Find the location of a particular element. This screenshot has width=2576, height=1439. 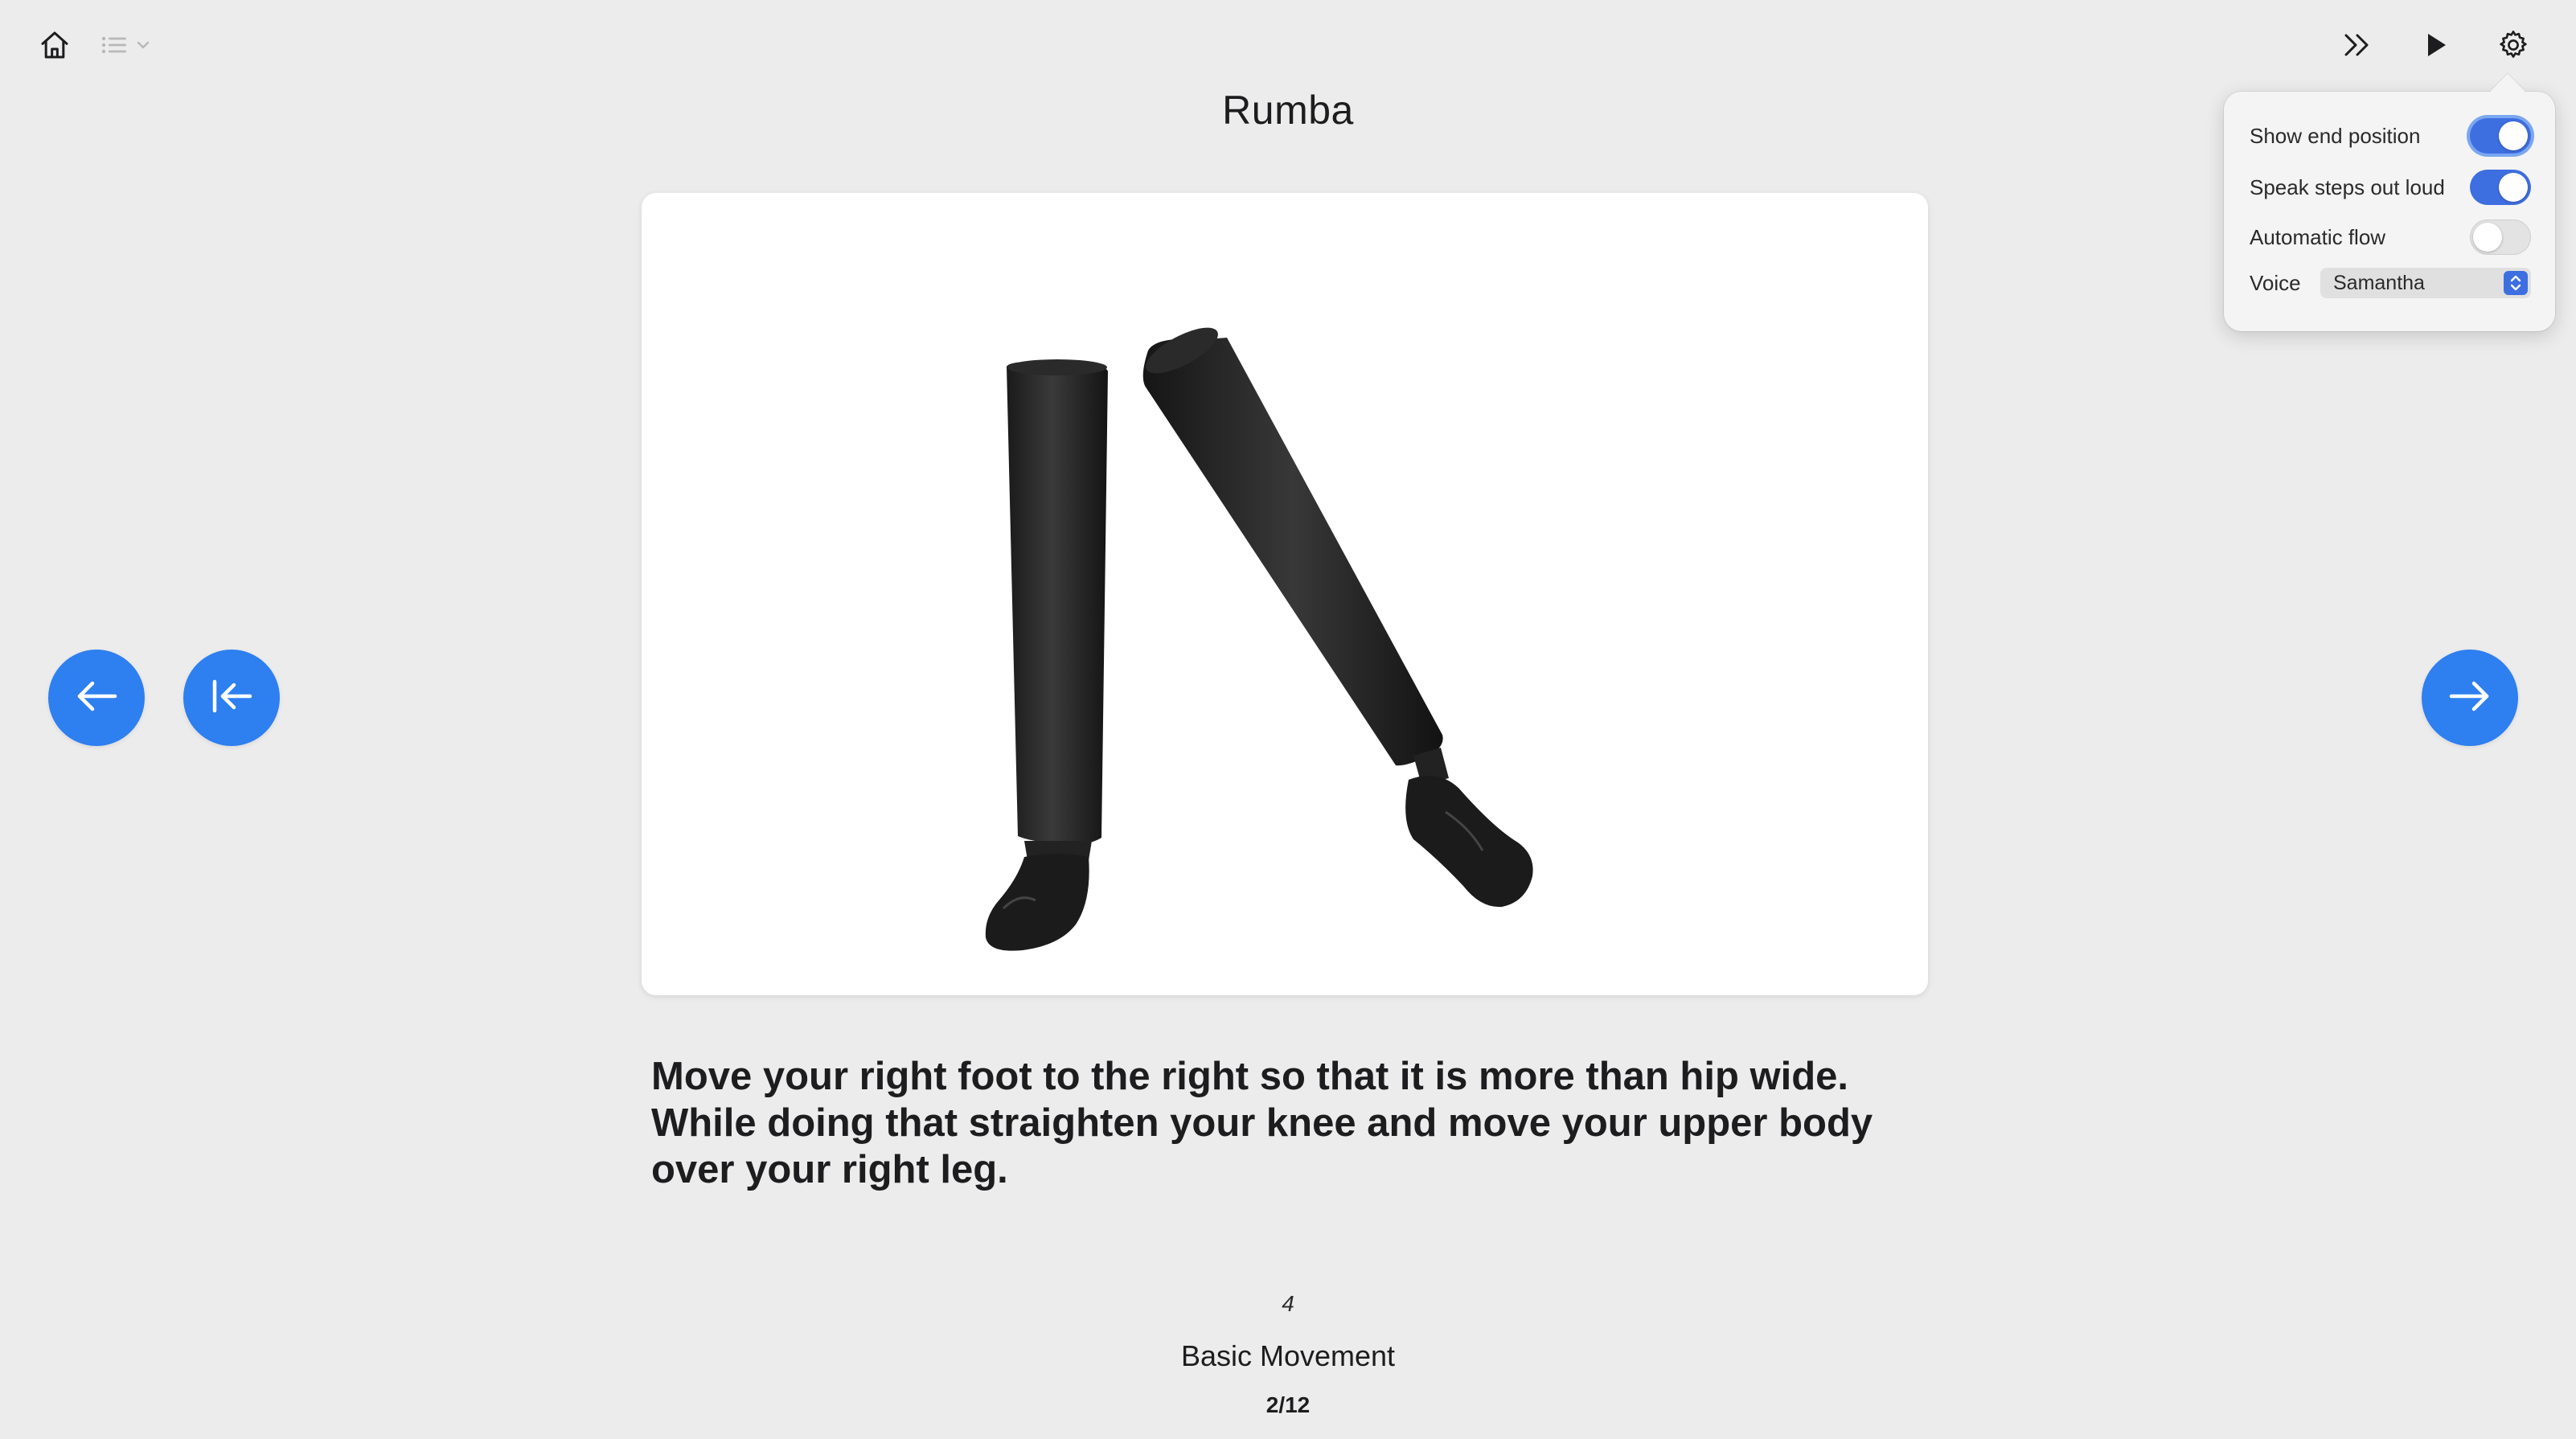

beat-count: 4 is located at coordinates (1288, 1303).